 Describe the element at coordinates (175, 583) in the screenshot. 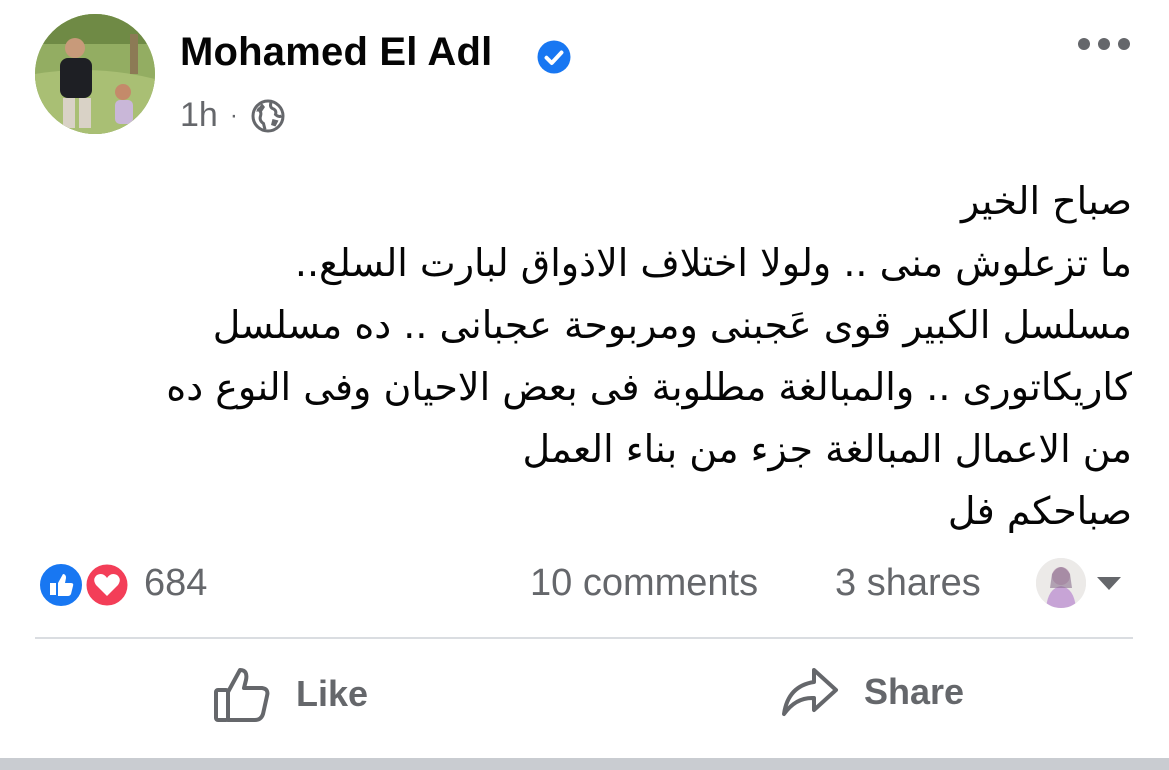

I see `reactions-count: 684` at that location.